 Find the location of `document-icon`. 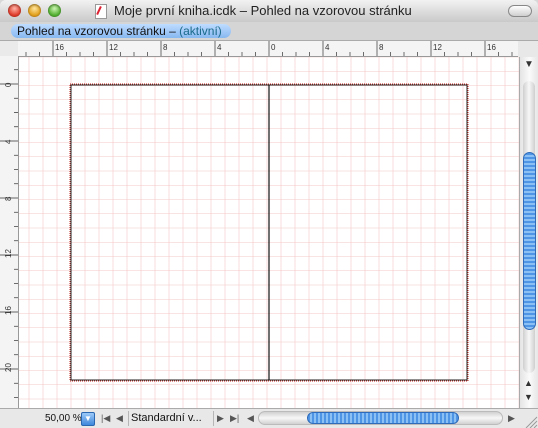

document-icon is located at coordinates (101, 11).